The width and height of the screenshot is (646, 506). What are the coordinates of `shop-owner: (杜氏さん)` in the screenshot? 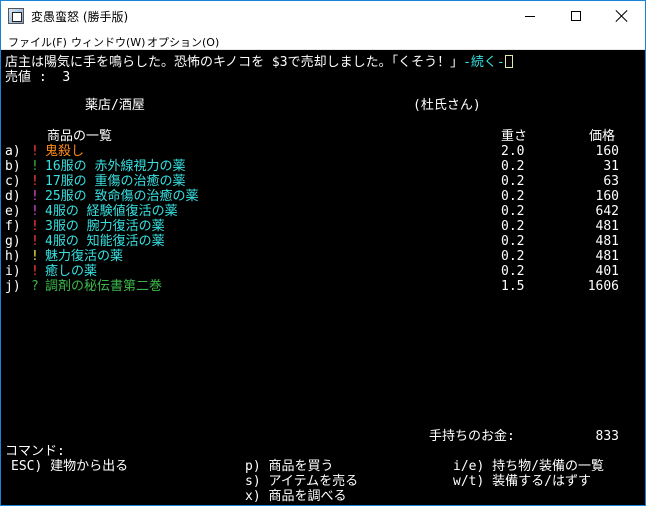 It's located at (447, 105).